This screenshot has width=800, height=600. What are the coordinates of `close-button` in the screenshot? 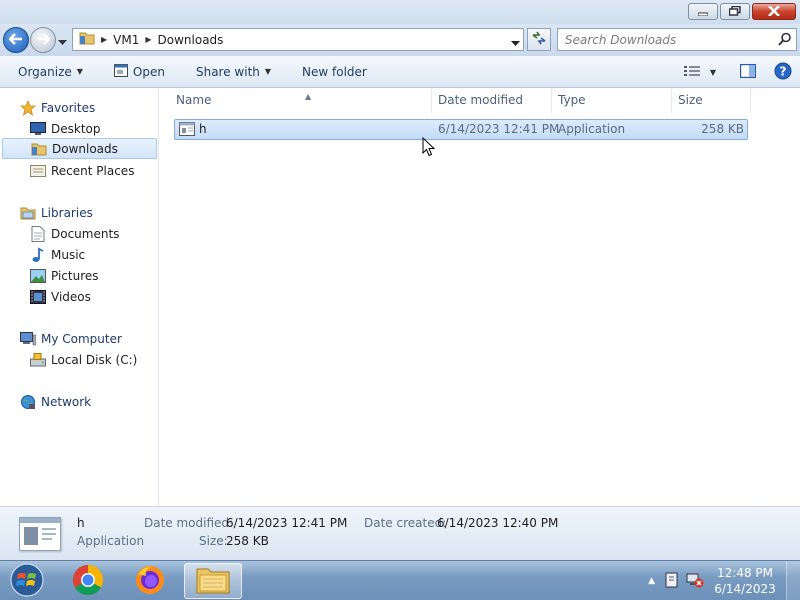 It's located at (774, 11).